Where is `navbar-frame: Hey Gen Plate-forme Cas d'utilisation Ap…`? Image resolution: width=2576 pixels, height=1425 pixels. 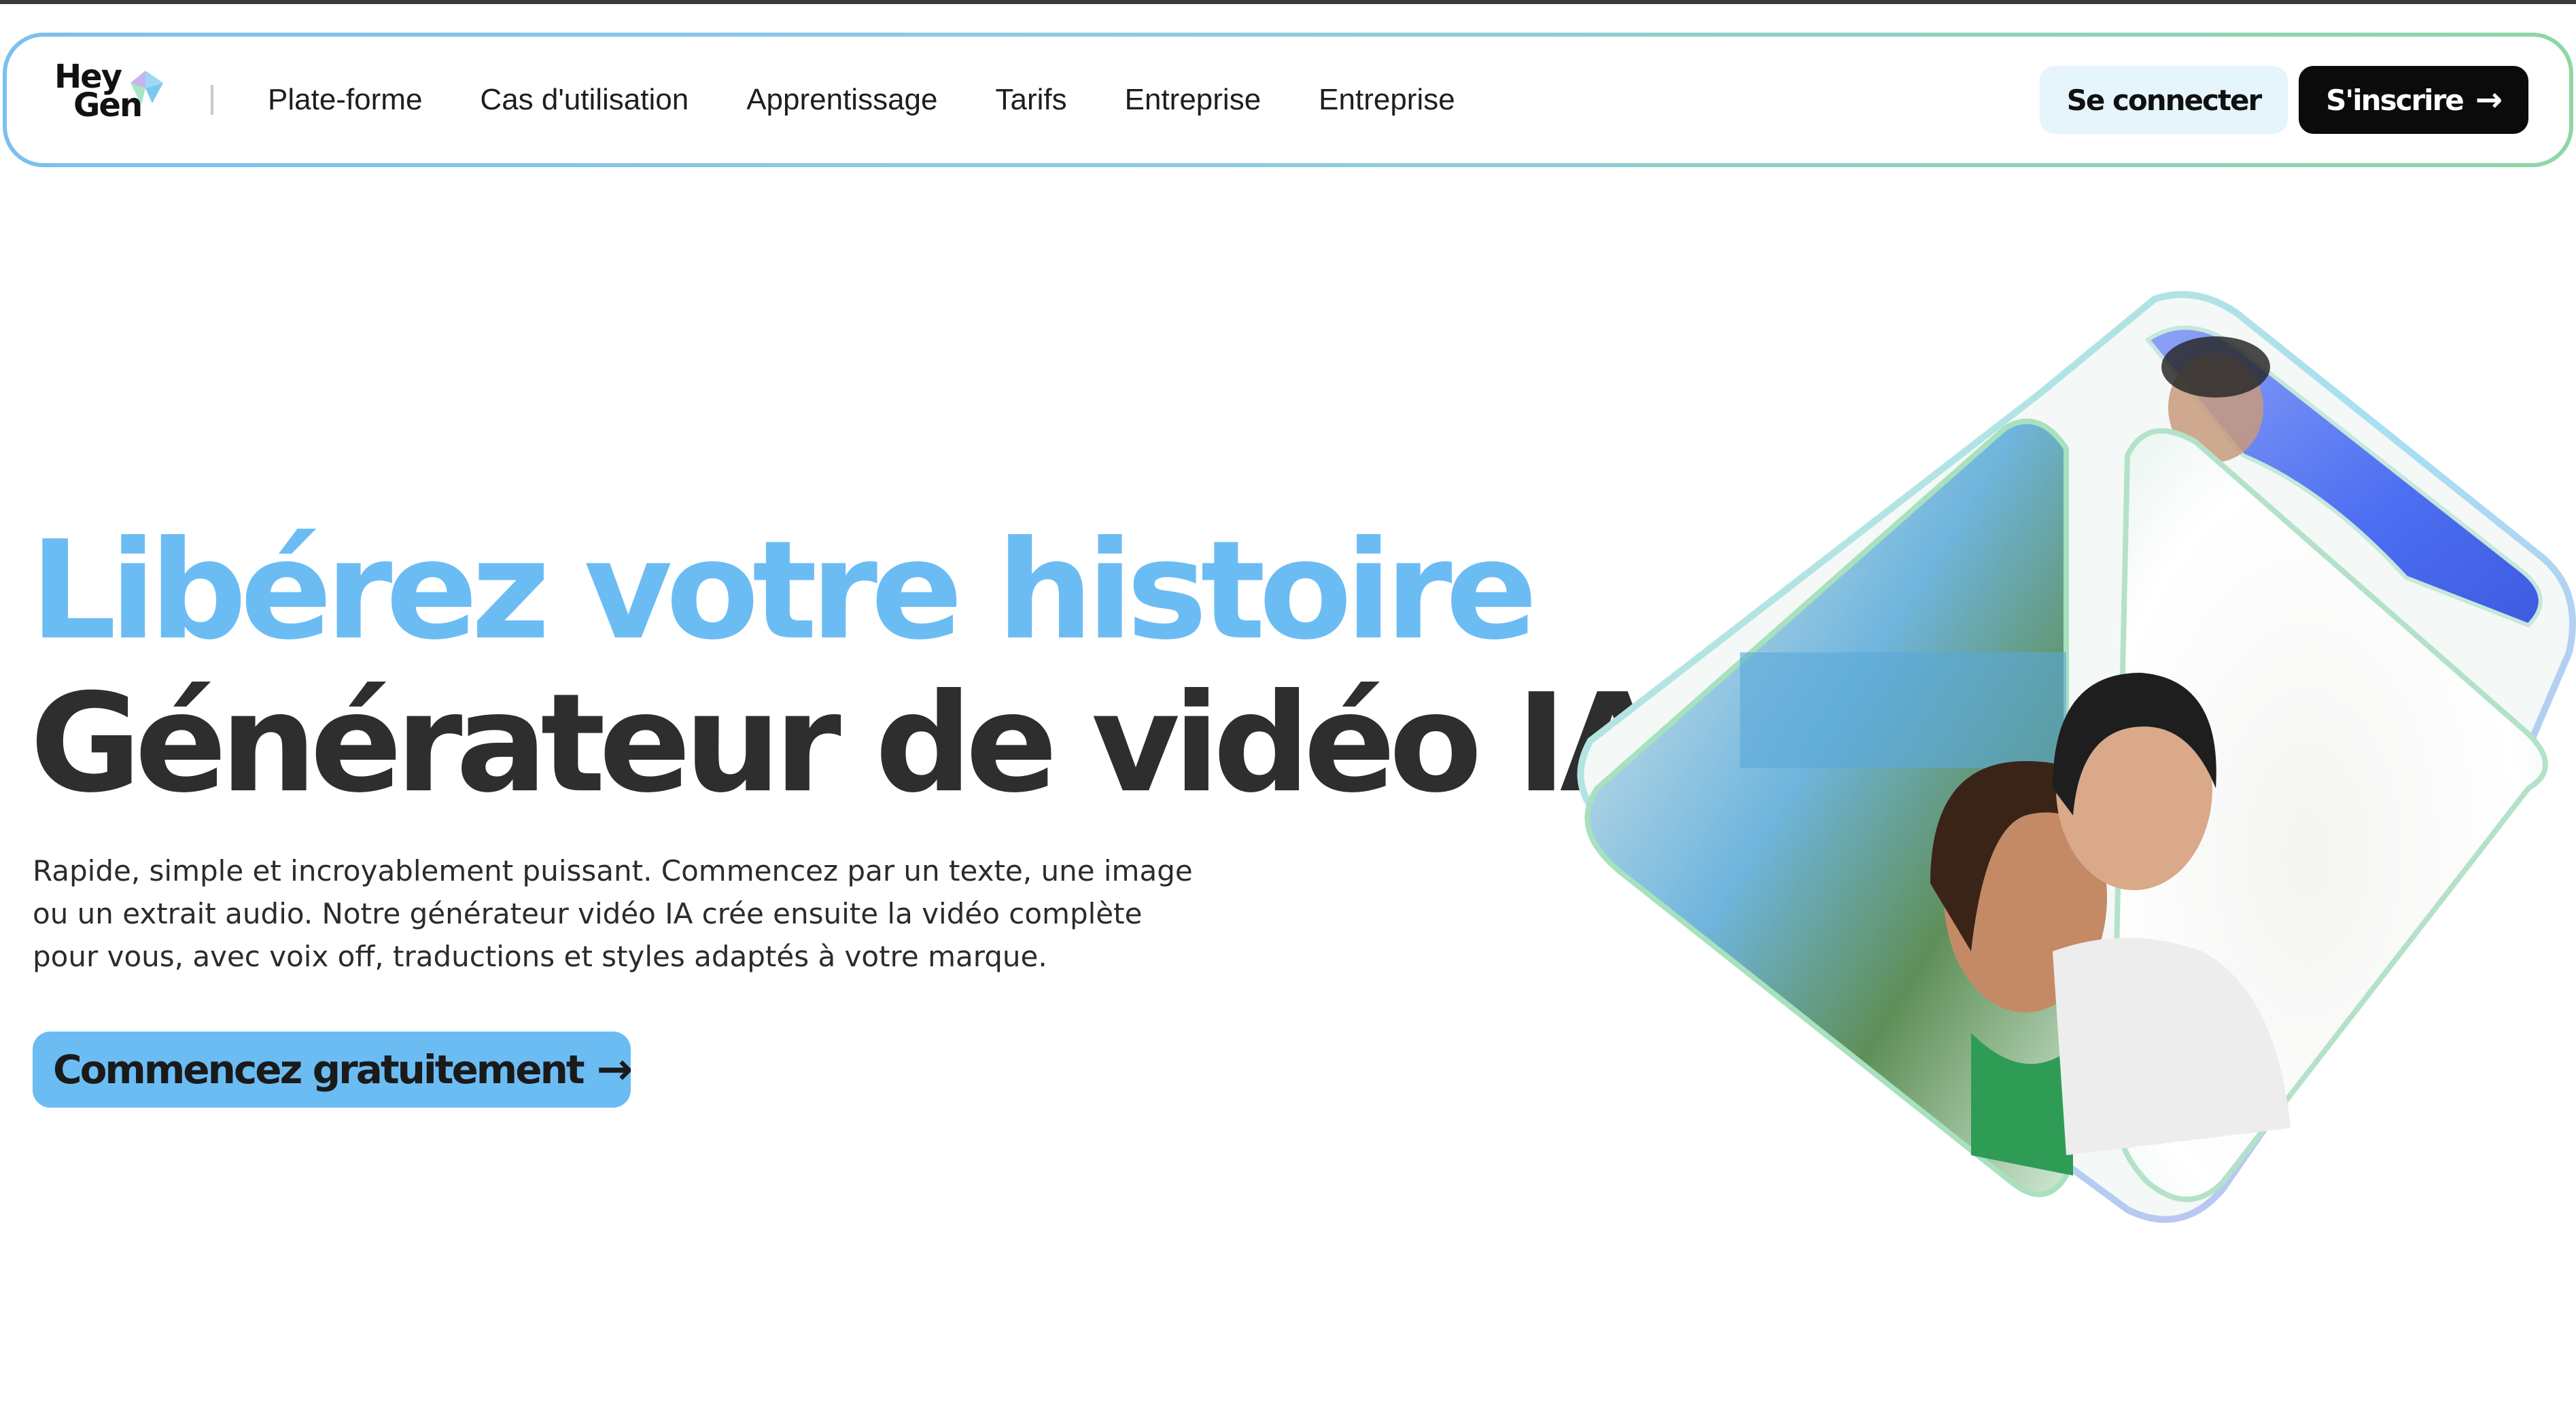 navbar-frame: Hey Gen Plate-forme Cas d'utilisation Ap… is located at coordinates (1288, 100).